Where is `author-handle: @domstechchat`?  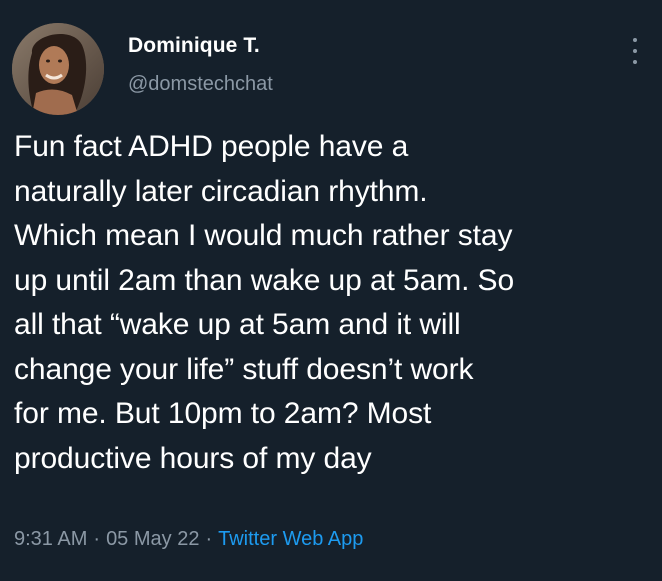 author-handle: @domstechchat is located at coordinates (200, 84).